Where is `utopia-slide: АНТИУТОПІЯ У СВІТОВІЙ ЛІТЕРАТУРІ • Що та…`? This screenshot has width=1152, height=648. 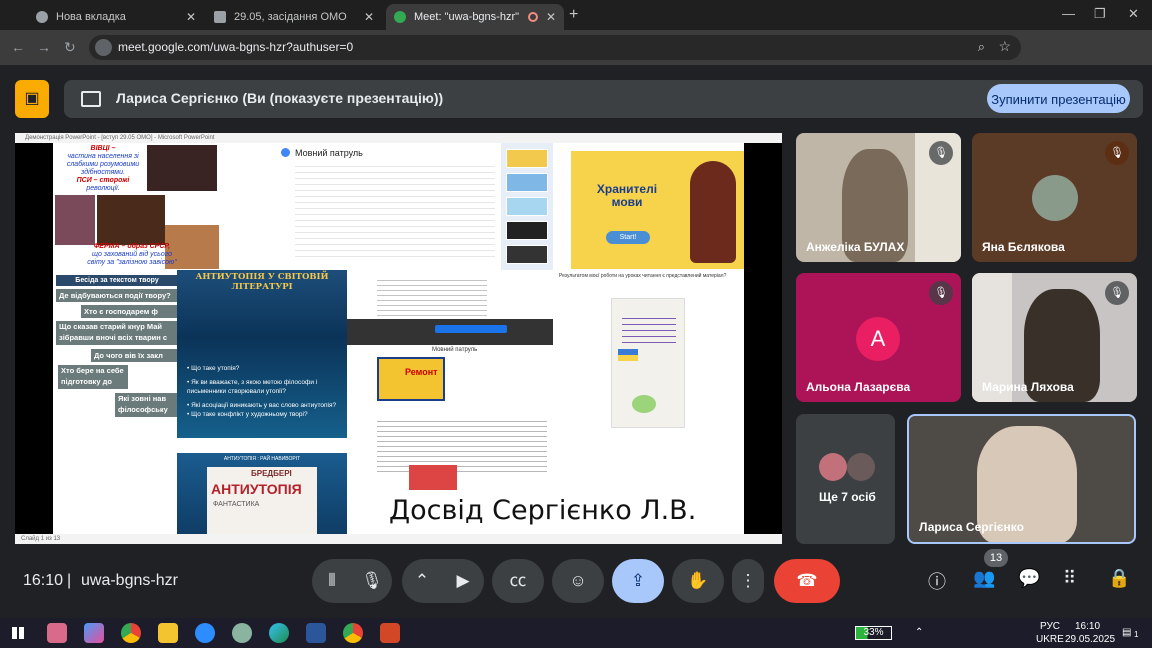 utopia-slide: АНТИУТОПІЯ У СВІТОВІЙ ЛІТЕРАТУРІ • Що та… is located at coordinates (262, 354).